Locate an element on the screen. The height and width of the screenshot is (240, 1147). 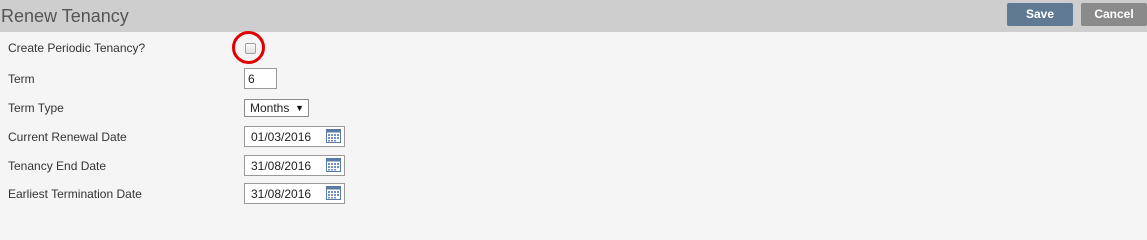
term-type-select: Months ▼ is located at coordinates (276, 108).